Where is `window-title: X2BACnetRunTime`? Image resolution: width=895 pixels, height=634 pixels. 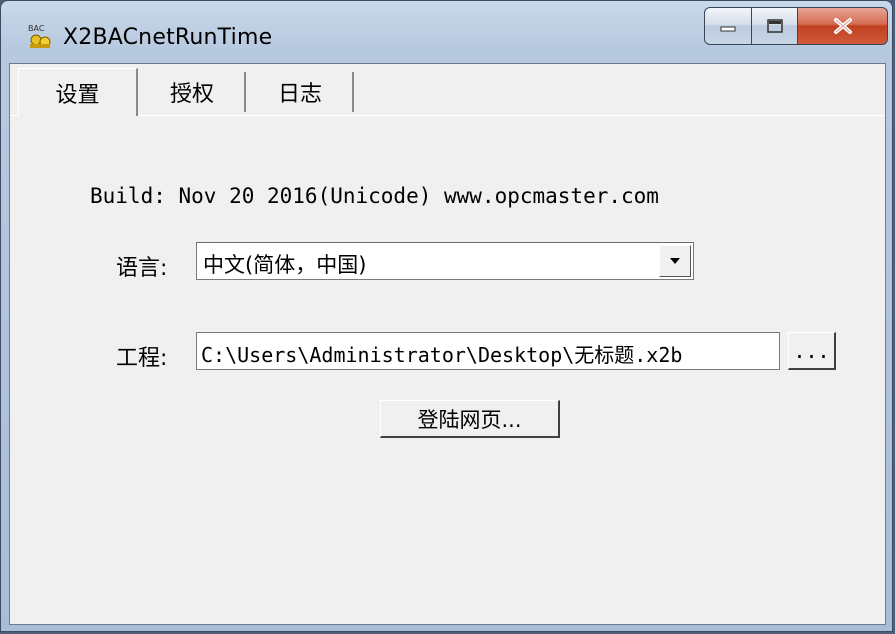 window-title: X2BACnetRunTime is located at coordinates (168, 37).